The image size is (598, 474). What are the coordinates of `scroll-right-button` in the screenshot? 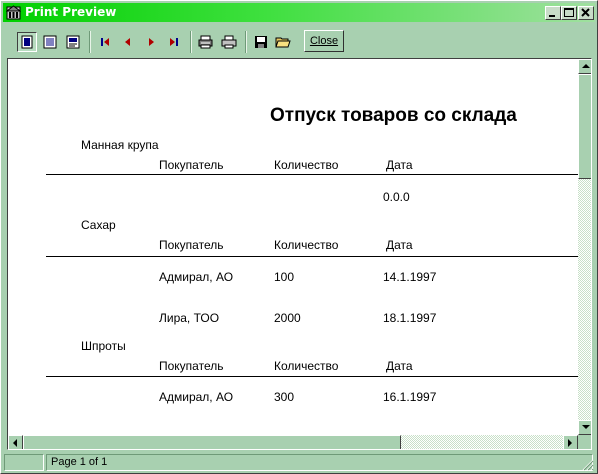 It's located at (570, 442).